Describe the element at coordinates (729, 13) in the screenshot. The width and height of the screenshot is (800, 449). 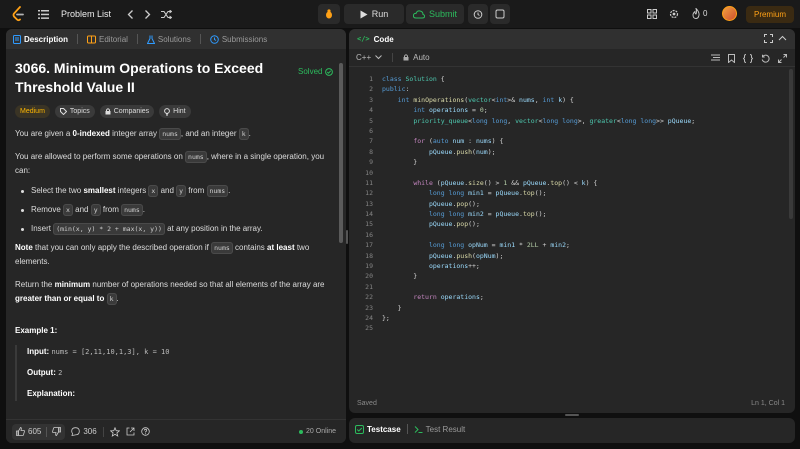
I see `user-avatar` at that location.